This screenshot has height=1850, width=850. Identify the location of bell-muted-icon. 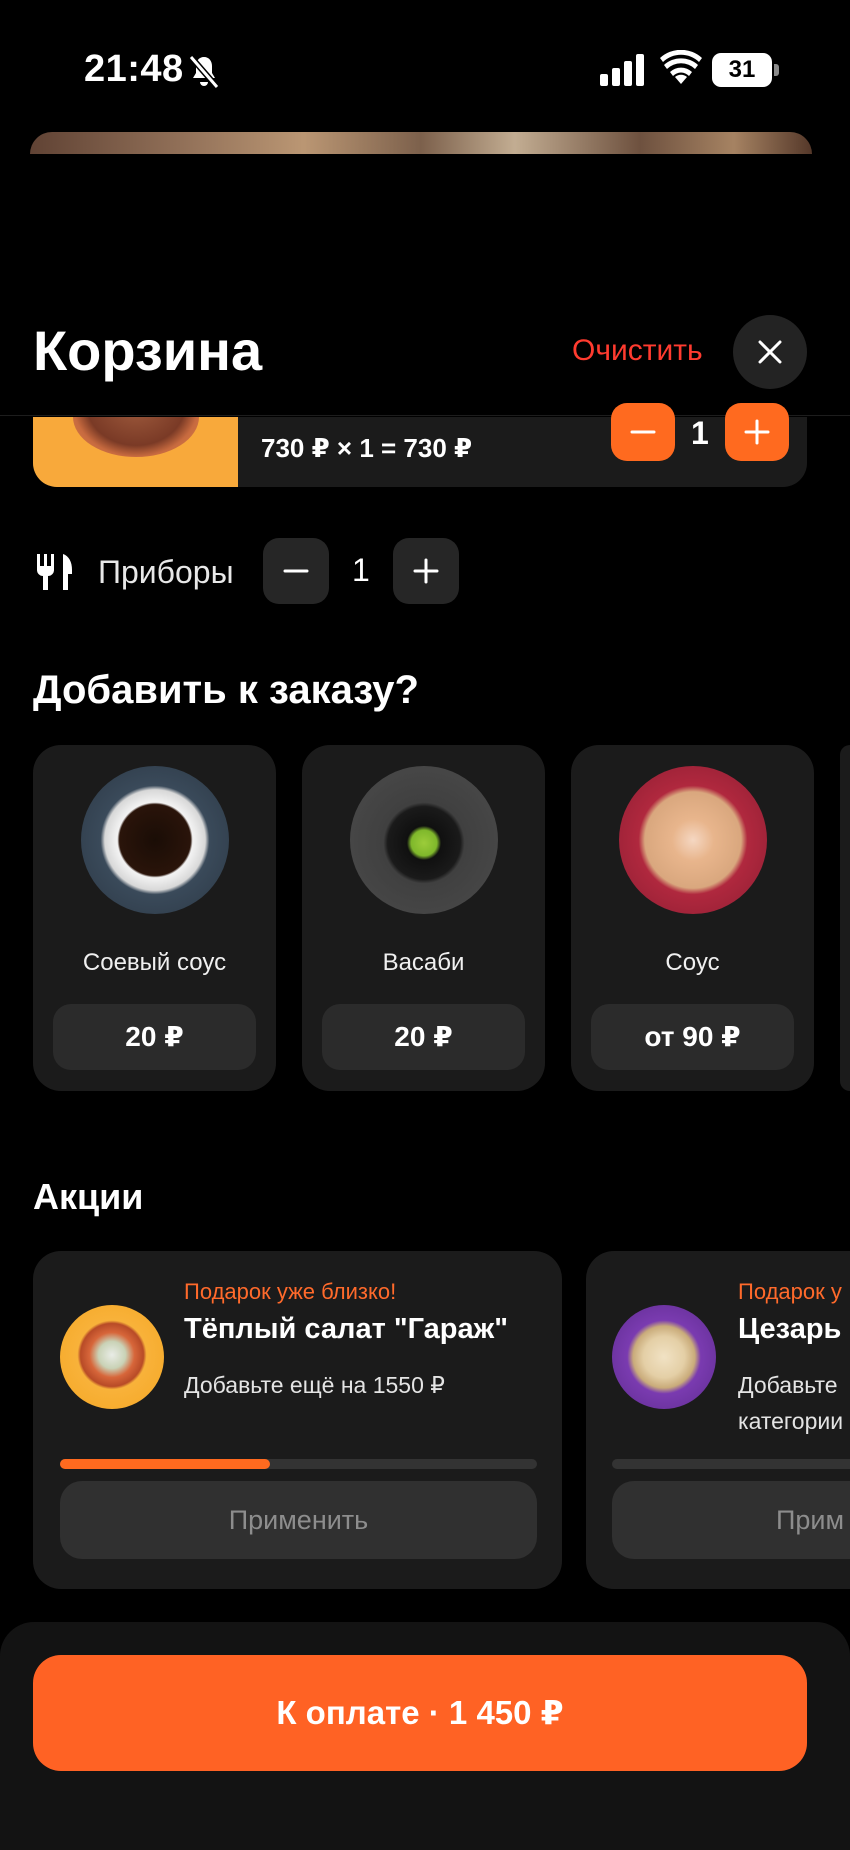
(204, 72).